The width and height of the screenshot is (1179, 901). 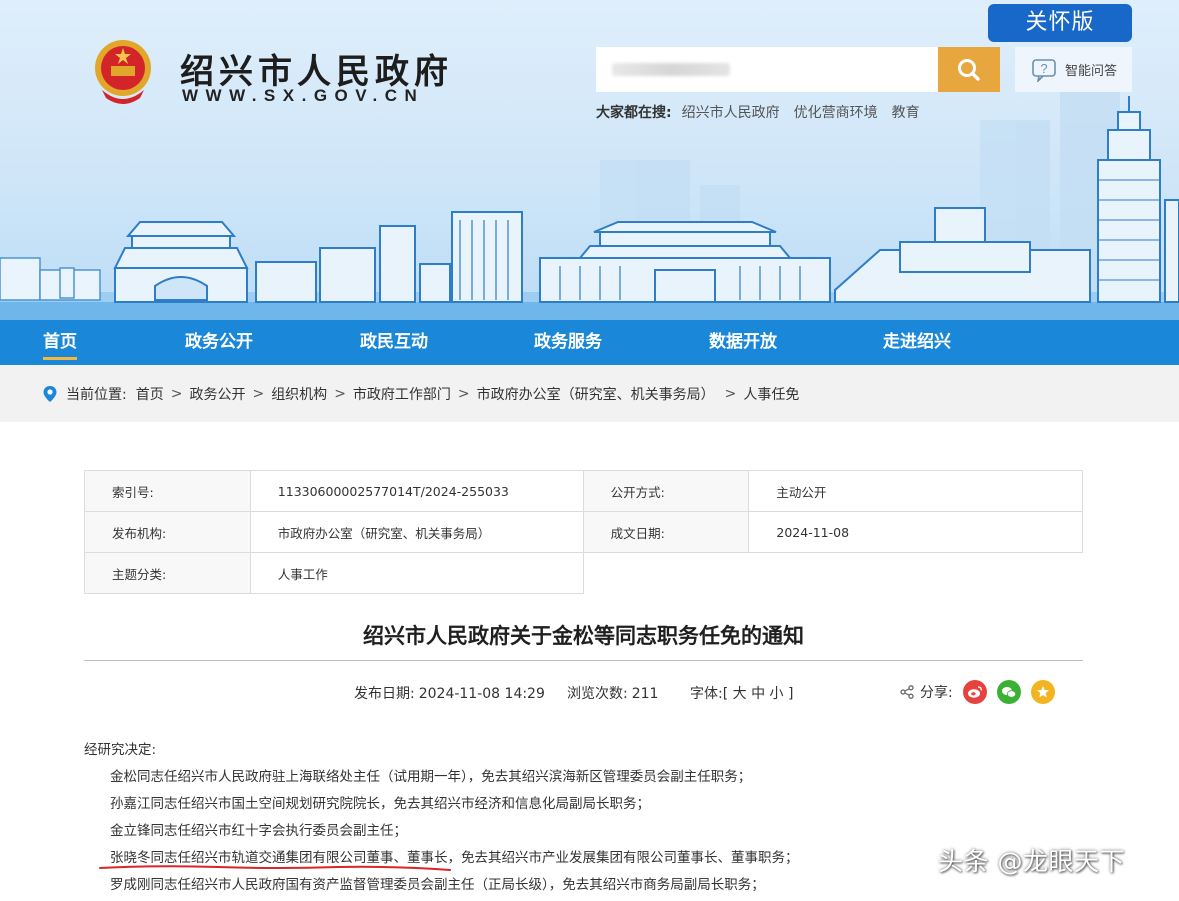 I want to click on hot-search-label: 大家都在搜:, so click(x=634, y=113).